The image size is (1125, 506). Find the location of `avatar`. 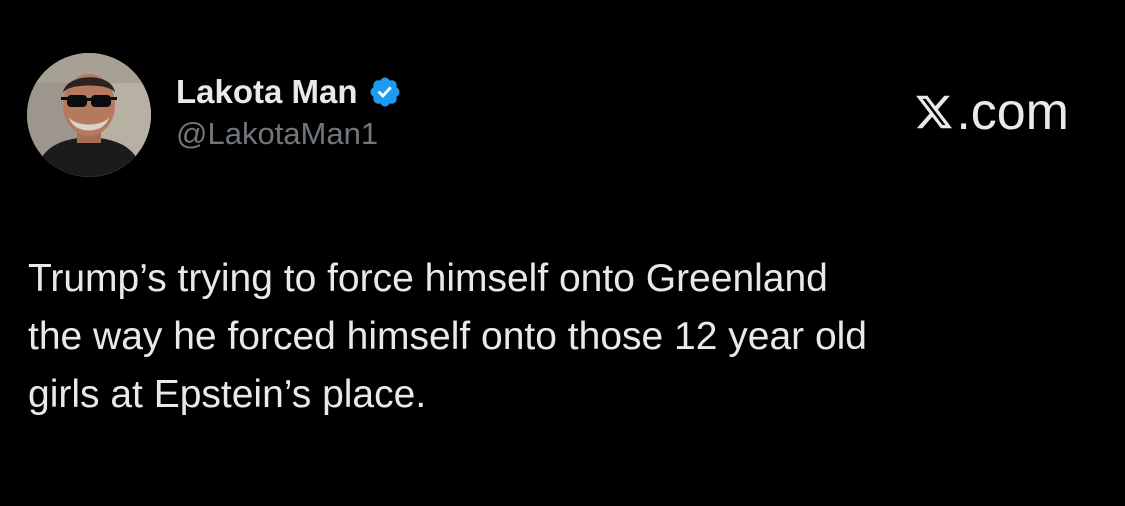

avatar is located at coordinates (89, 115).